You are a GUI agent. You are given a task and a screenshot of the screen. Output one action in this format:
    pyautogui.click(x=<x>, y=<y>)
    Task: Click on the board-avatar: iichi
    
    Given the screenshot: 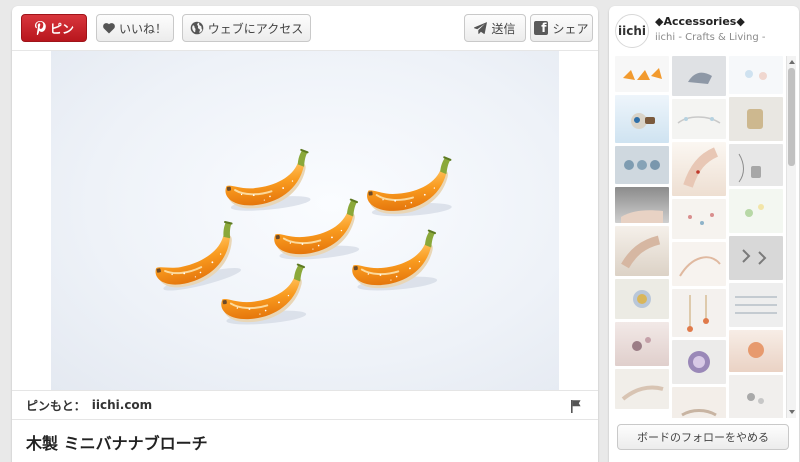 What is the action you would take?
    pyautogui.click(x=632, y=31)
    